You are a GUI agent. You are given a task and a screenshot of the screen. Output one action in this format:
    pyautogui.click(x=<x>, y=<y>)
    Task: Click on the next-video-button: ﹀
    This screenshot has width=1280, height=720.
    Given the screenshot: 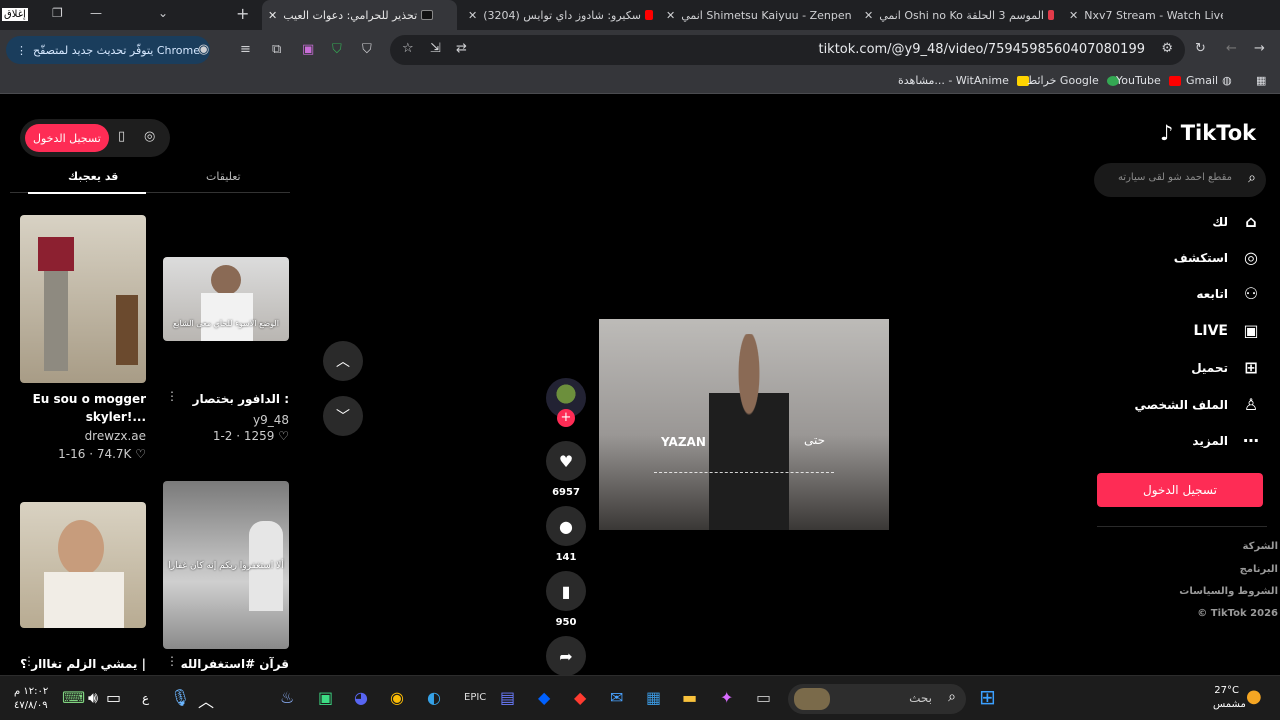 What is the action you would take?
    pyautogui.click(x=343, y=416)
    